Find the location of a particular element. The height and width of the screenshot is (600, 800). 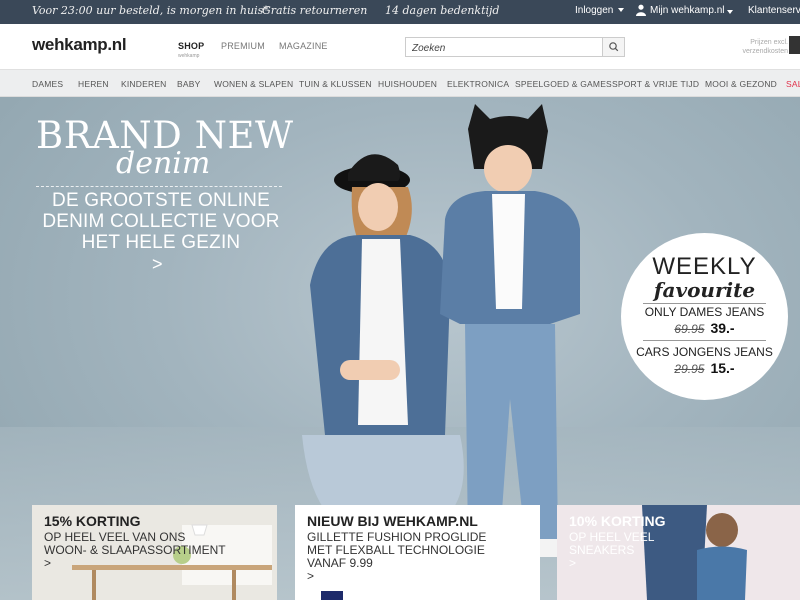

cart-note: Prijzen excl. verzendkosten is located at coordinates (765, 47).